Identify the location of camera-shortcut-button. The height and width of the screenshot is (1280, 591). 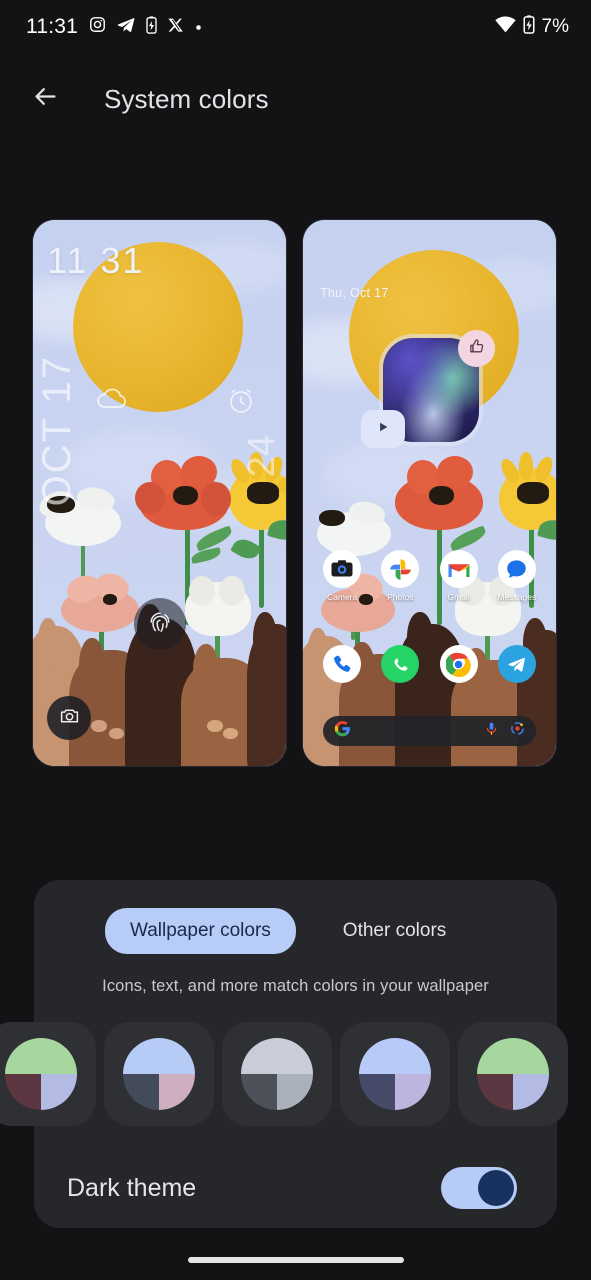
(69, 718).